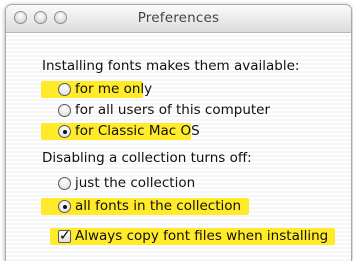 This screenshot has width=353, height=261. Describe the element at coordinates (64, 89) in the screenshot. I see `radio-for-me-only` at that location.